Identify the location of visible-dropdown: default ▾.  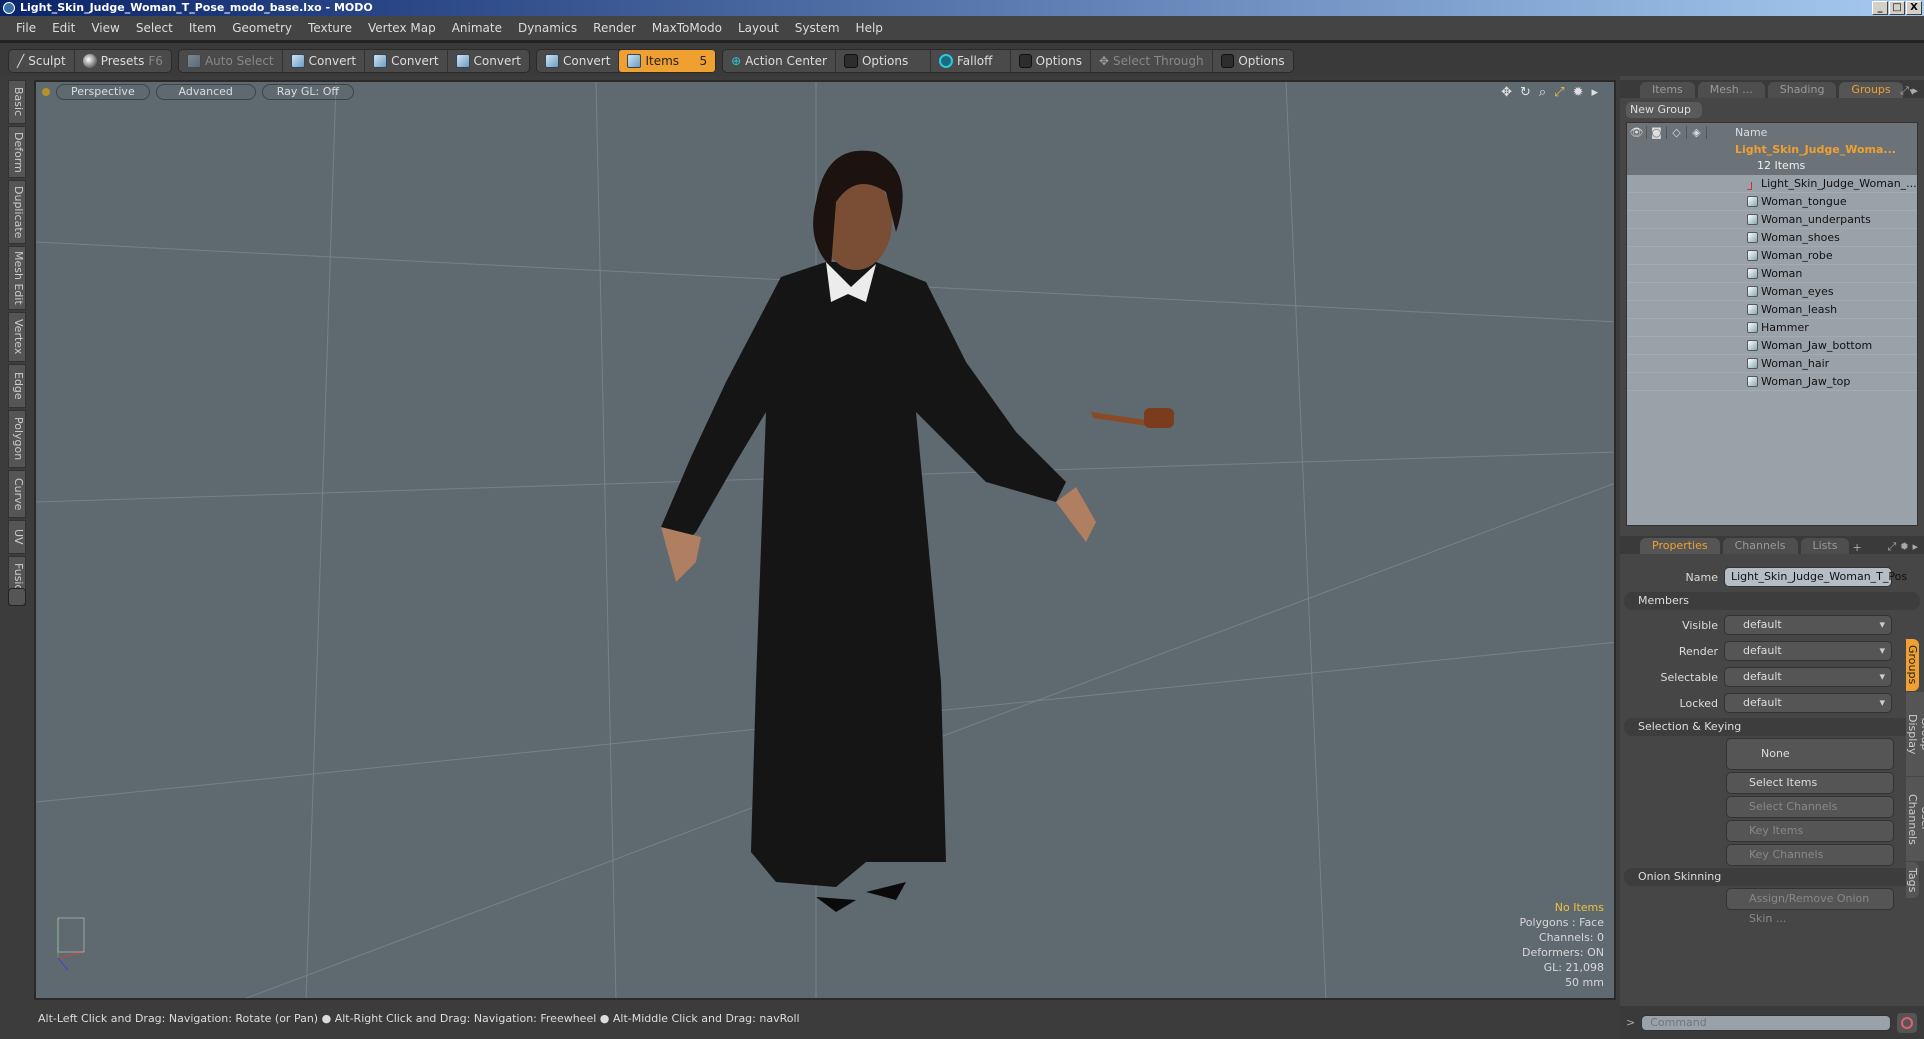
(1808, 625).